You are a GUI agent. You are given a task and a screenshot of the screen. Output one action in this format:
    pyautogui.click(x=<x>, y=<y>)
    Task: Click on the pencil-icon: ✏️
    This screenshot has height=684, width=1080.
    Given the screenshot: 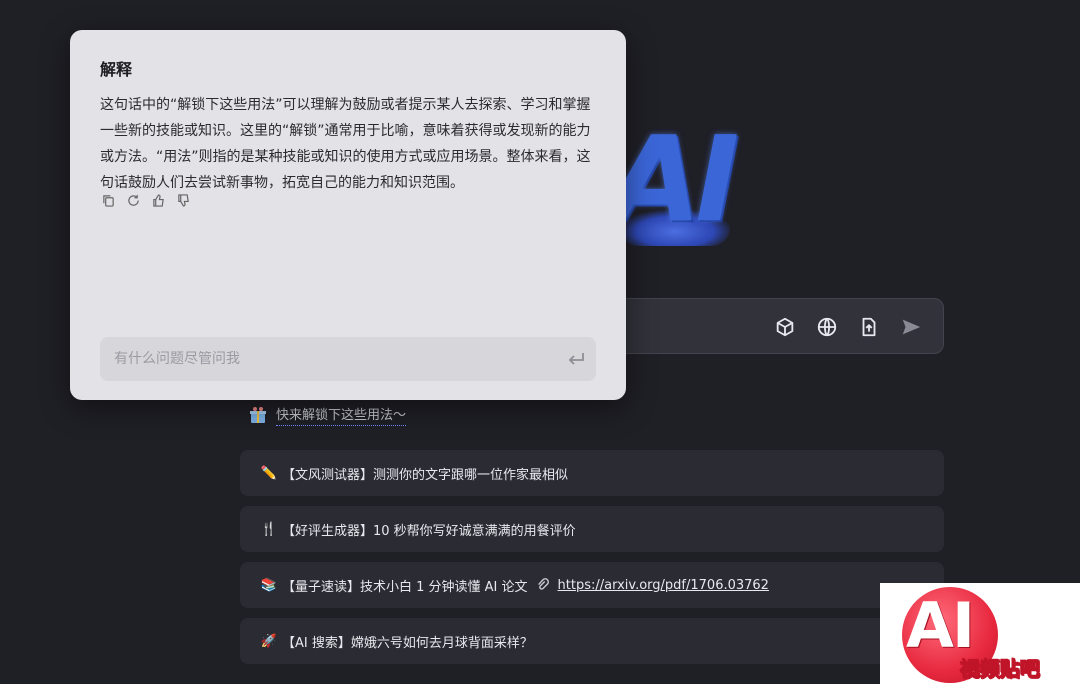 What is the action you would take?
    pyautogui.click(x=269, y=473)
    